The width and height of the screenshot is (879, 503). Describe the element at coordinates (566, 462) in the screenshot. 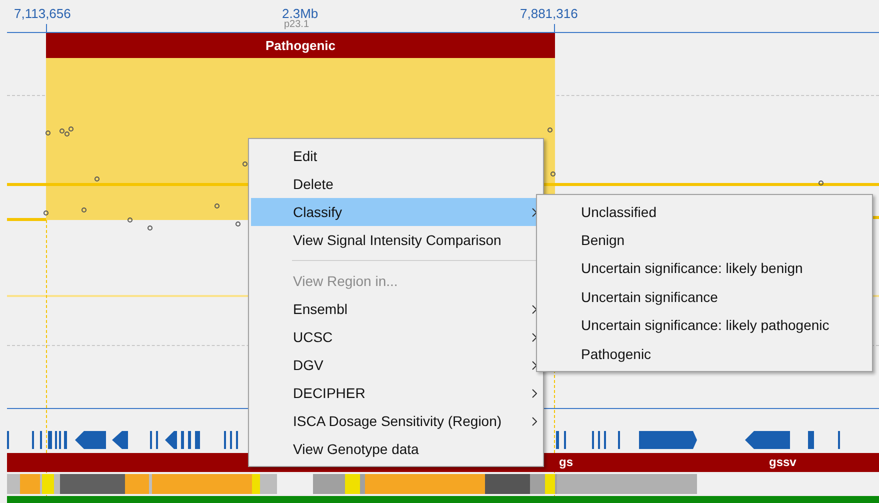

I see `track-label: gs` at that location.